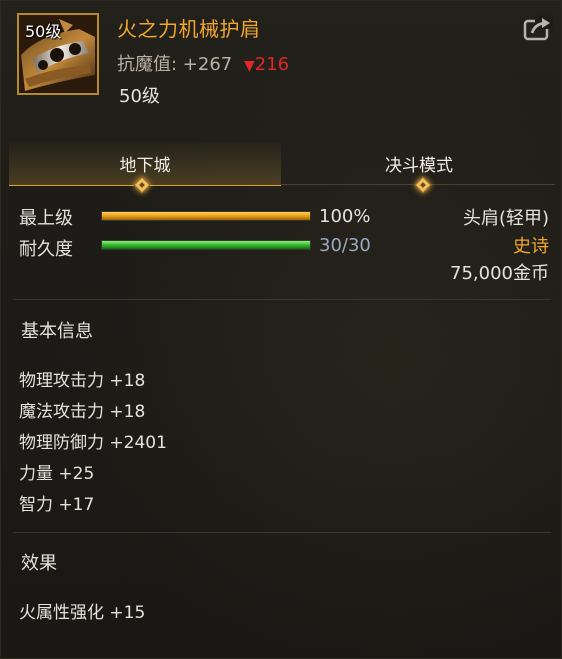  Describe the element at coordinates (175, 64) in the screenshot. I see `magic-resist-label: 抗魔值: +267` at that location.